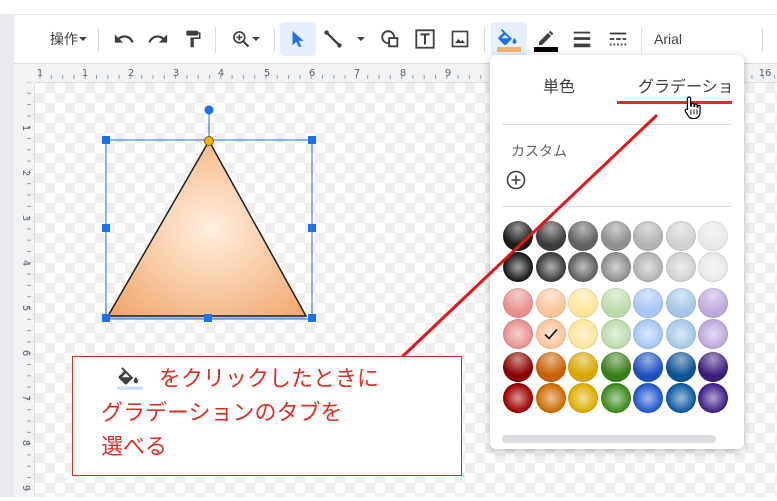 This screenshot has width=777, height=501. I want to click on text-box-button, so click(425, 39).